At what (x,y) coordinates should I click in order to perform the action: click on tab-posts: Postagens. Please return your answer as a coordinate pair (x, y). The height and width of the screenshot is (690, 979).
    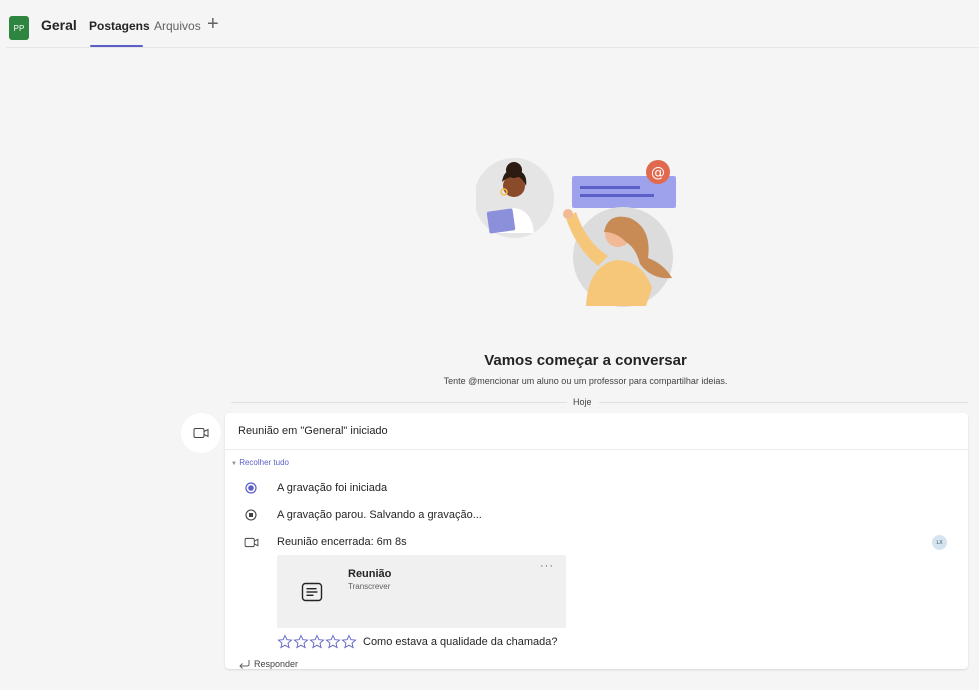
    Looking at the image, I should click on (119, 26).